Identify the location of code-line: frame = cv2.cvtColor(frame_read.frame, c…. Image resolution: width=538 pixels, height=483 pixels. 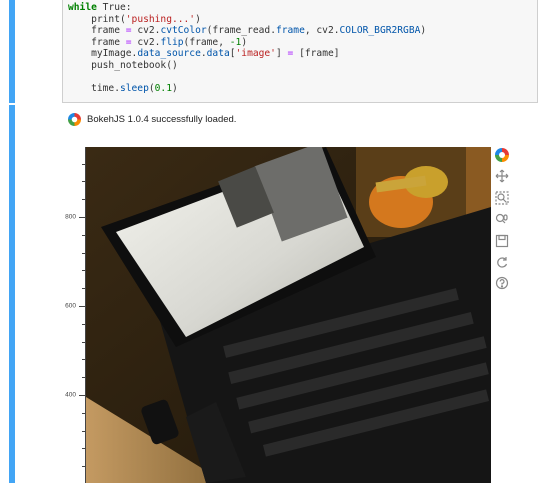
(247, 30).